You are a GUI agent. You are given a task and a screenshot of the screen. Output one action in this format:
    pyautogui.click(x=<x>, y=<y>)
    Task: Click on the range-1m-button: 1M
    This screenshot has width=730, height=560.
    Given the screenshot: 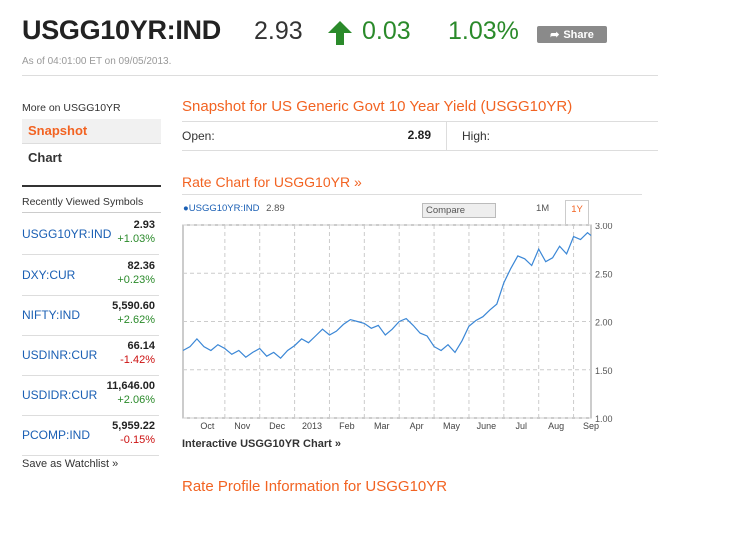 What is the action you would take?
    pyautogui.click(x=542, y=208)
    